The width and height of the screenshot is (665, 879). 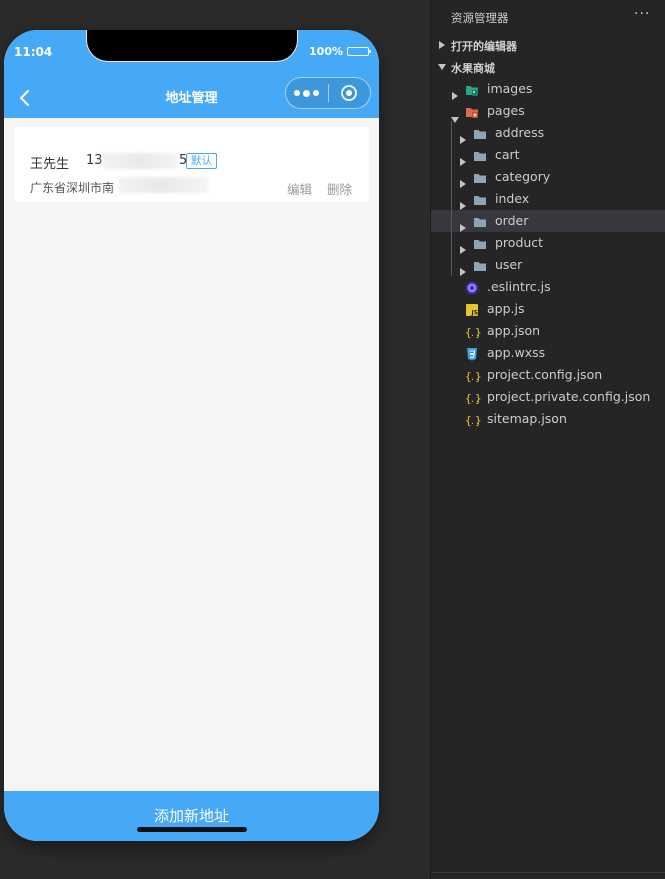 What do you see at coordinates (569, 396) in the screenshot?
I see `tree-item-label: project.private.config.json` at bounding box center [569, 396].